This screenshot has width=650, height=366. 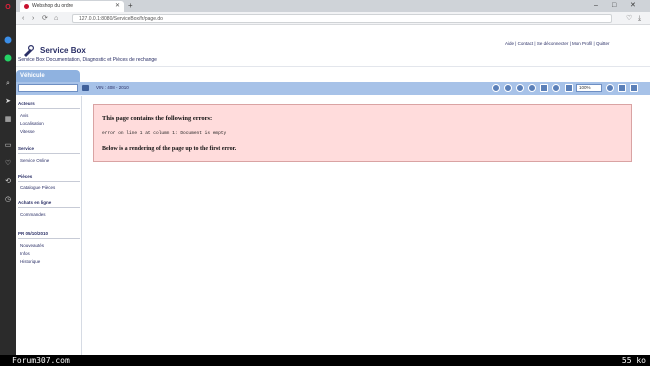 I want to click on nav-section-title: Acteurs, so click(x=26, y=103).